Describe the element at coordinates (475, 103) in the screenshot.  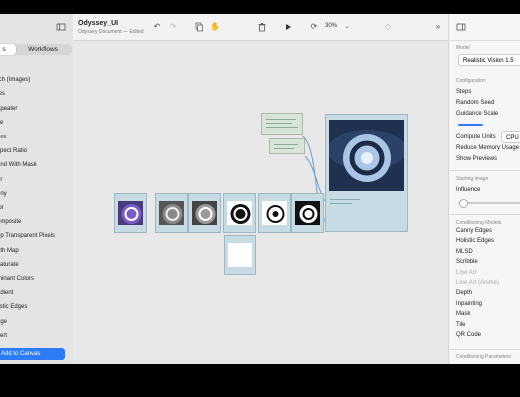
I see `random-seed-row: Random Seed` at that location.